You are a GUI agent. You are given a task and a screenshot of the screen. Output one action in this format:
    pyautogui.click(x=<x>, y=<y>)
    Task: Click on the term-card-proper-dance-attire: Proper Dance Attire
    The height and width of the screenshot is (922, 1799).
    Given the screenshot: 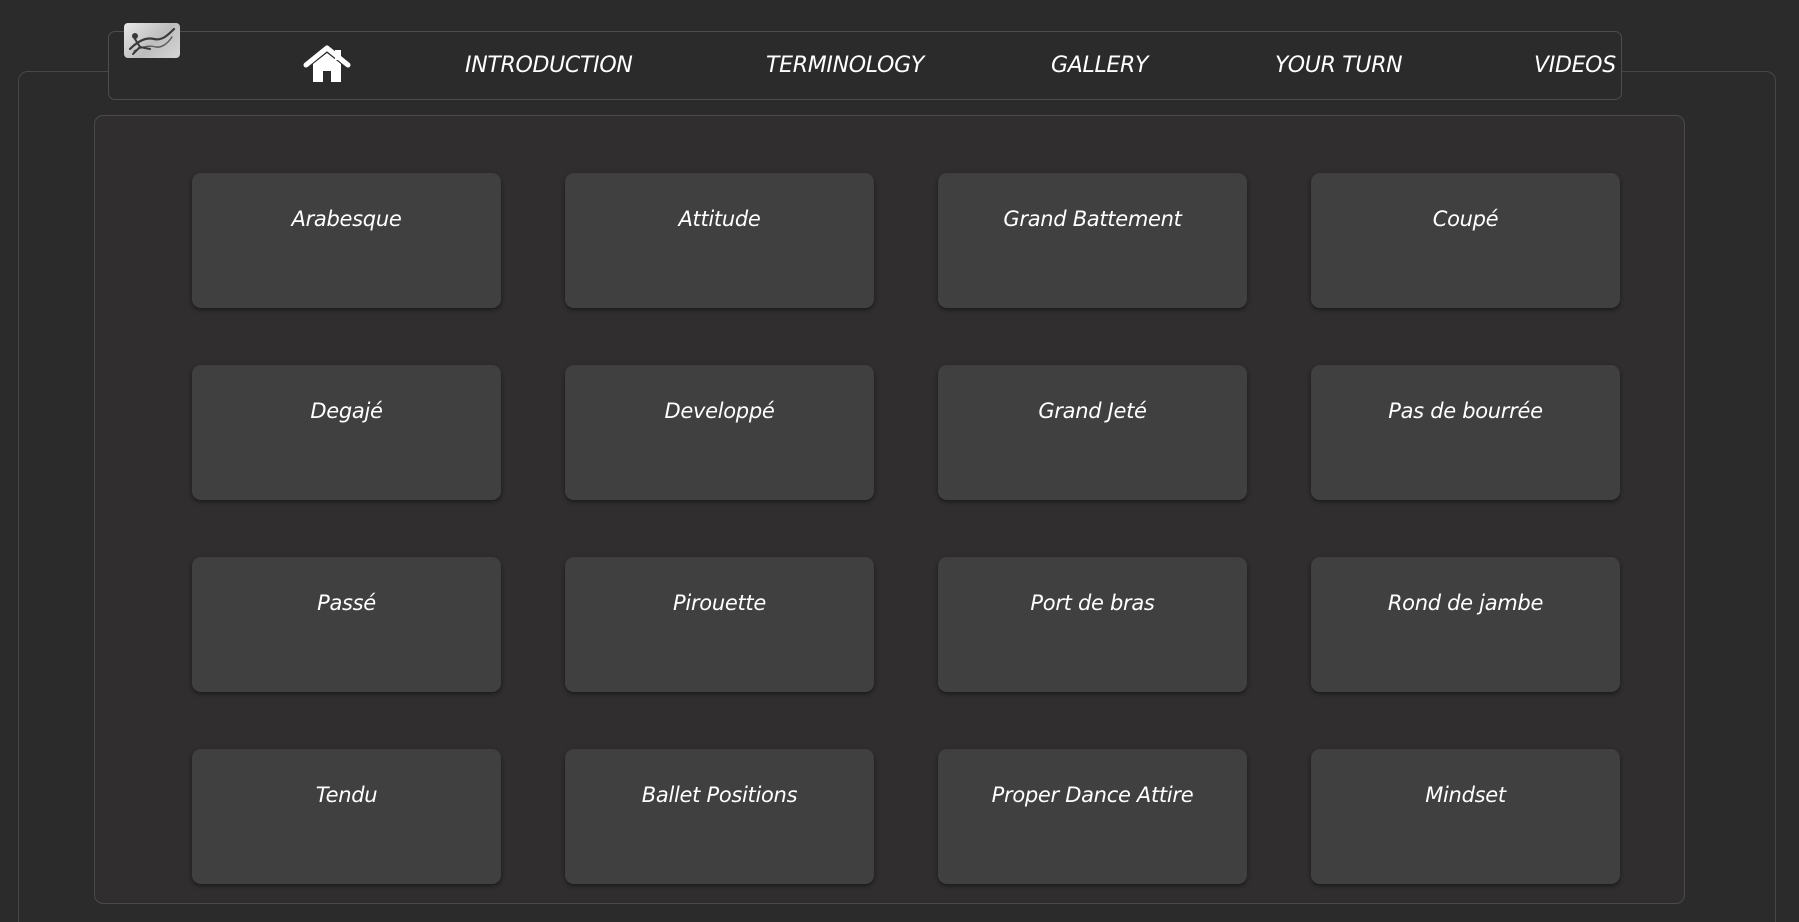 What is the action you would take?
    pyautogui.click(x=1092, y=816)
    